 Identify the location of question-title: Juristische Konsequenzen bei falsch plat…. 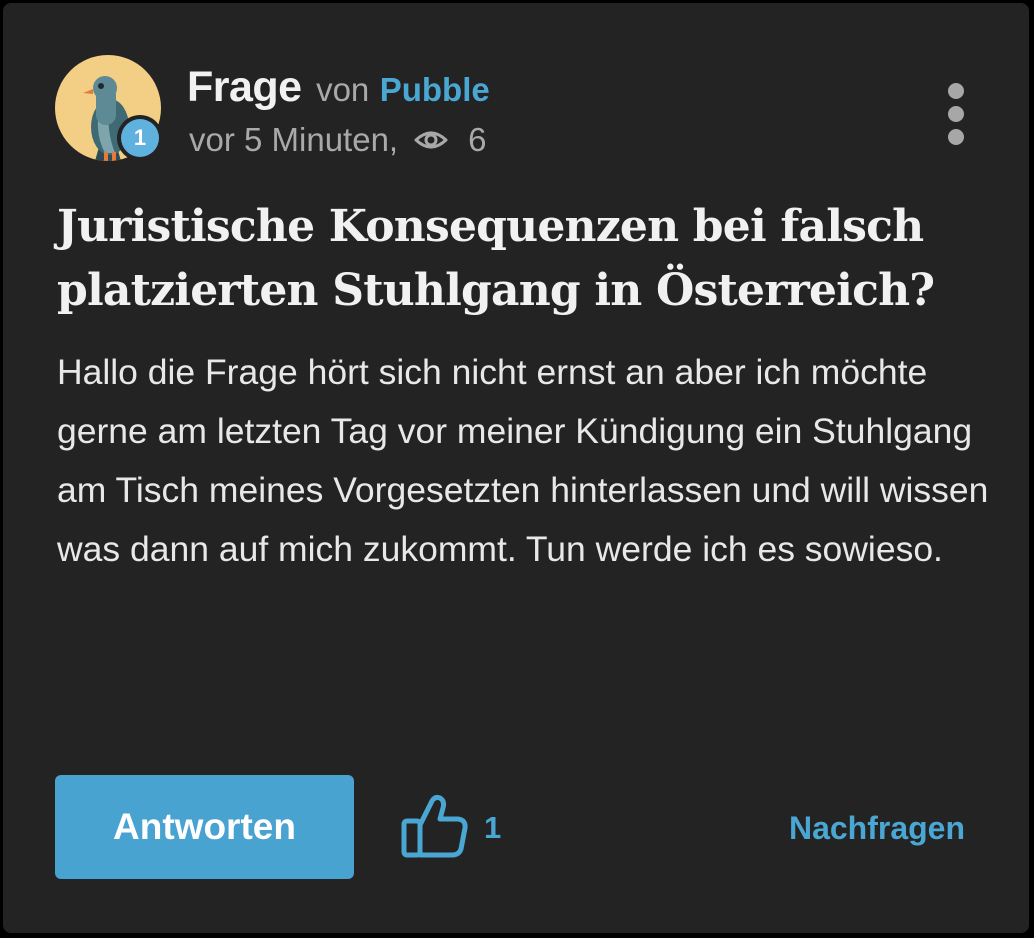
(496, 258).